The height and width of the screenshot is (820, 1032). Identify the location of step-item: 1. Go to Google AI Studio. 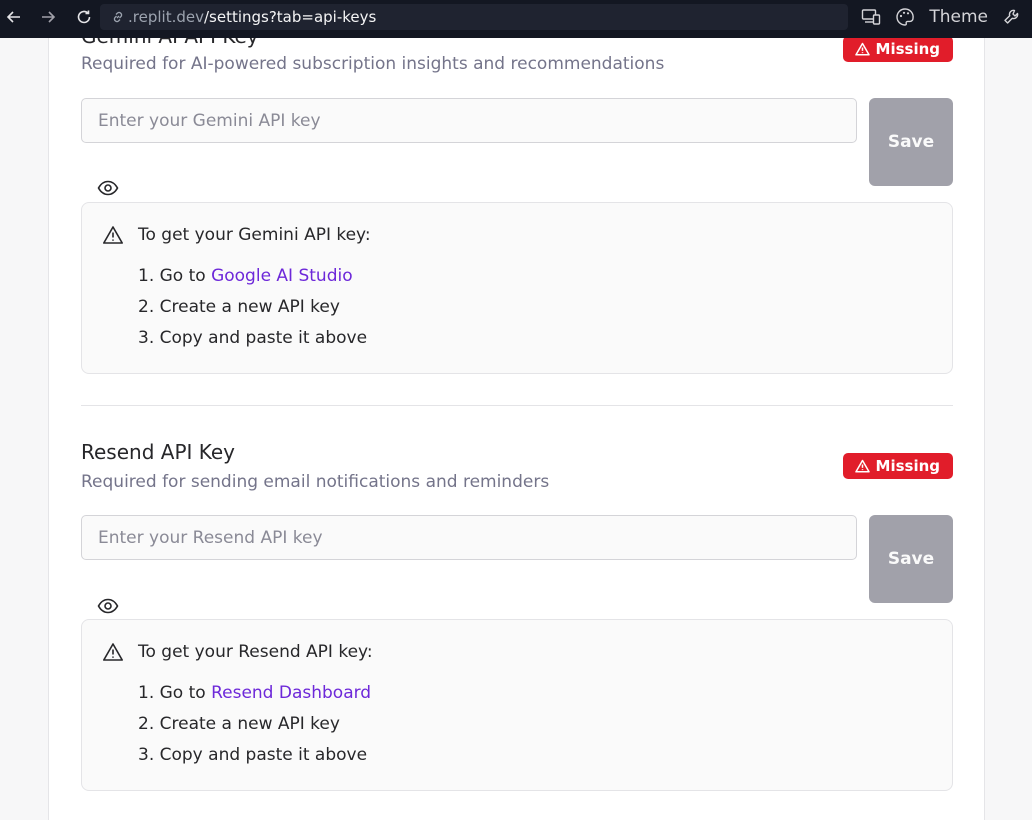
(252, 276).